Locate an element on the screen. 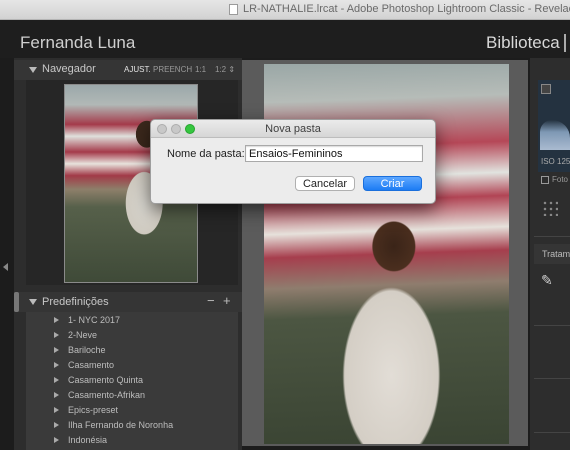  module-library: Biblioteca is located at coordinates (523, 43).